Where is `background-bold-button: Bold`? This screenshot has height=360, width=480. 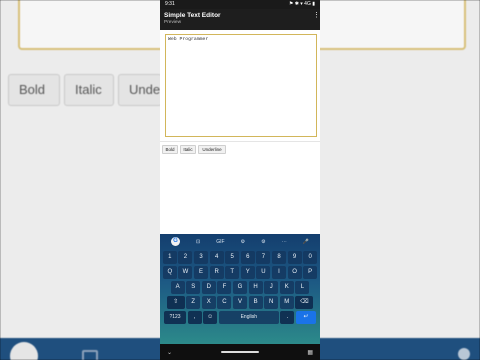
background-bold-button: Bold is located at coordinates (34, 90).